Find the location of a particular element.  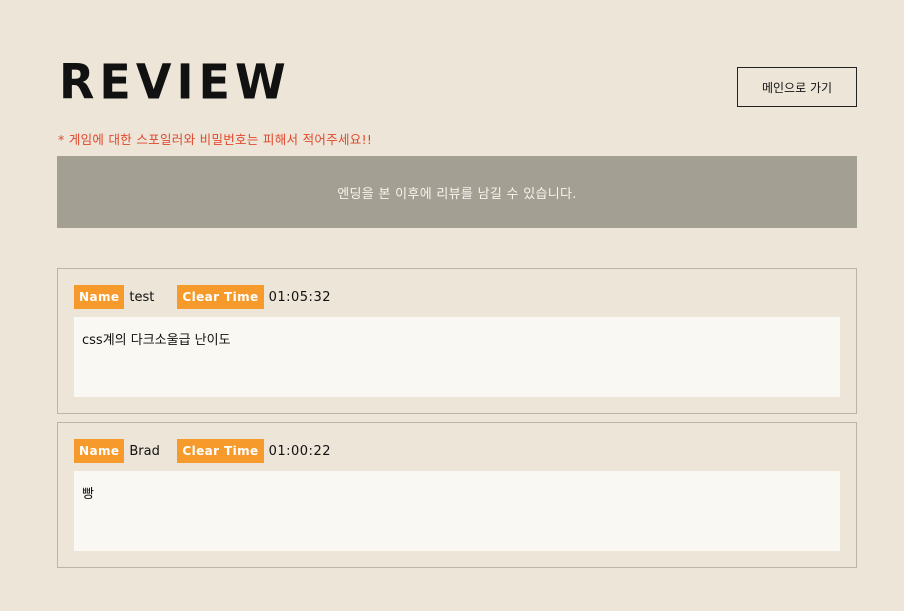

back-to-main-button: 메인으로 가기 is located at coordinates (797, 87).